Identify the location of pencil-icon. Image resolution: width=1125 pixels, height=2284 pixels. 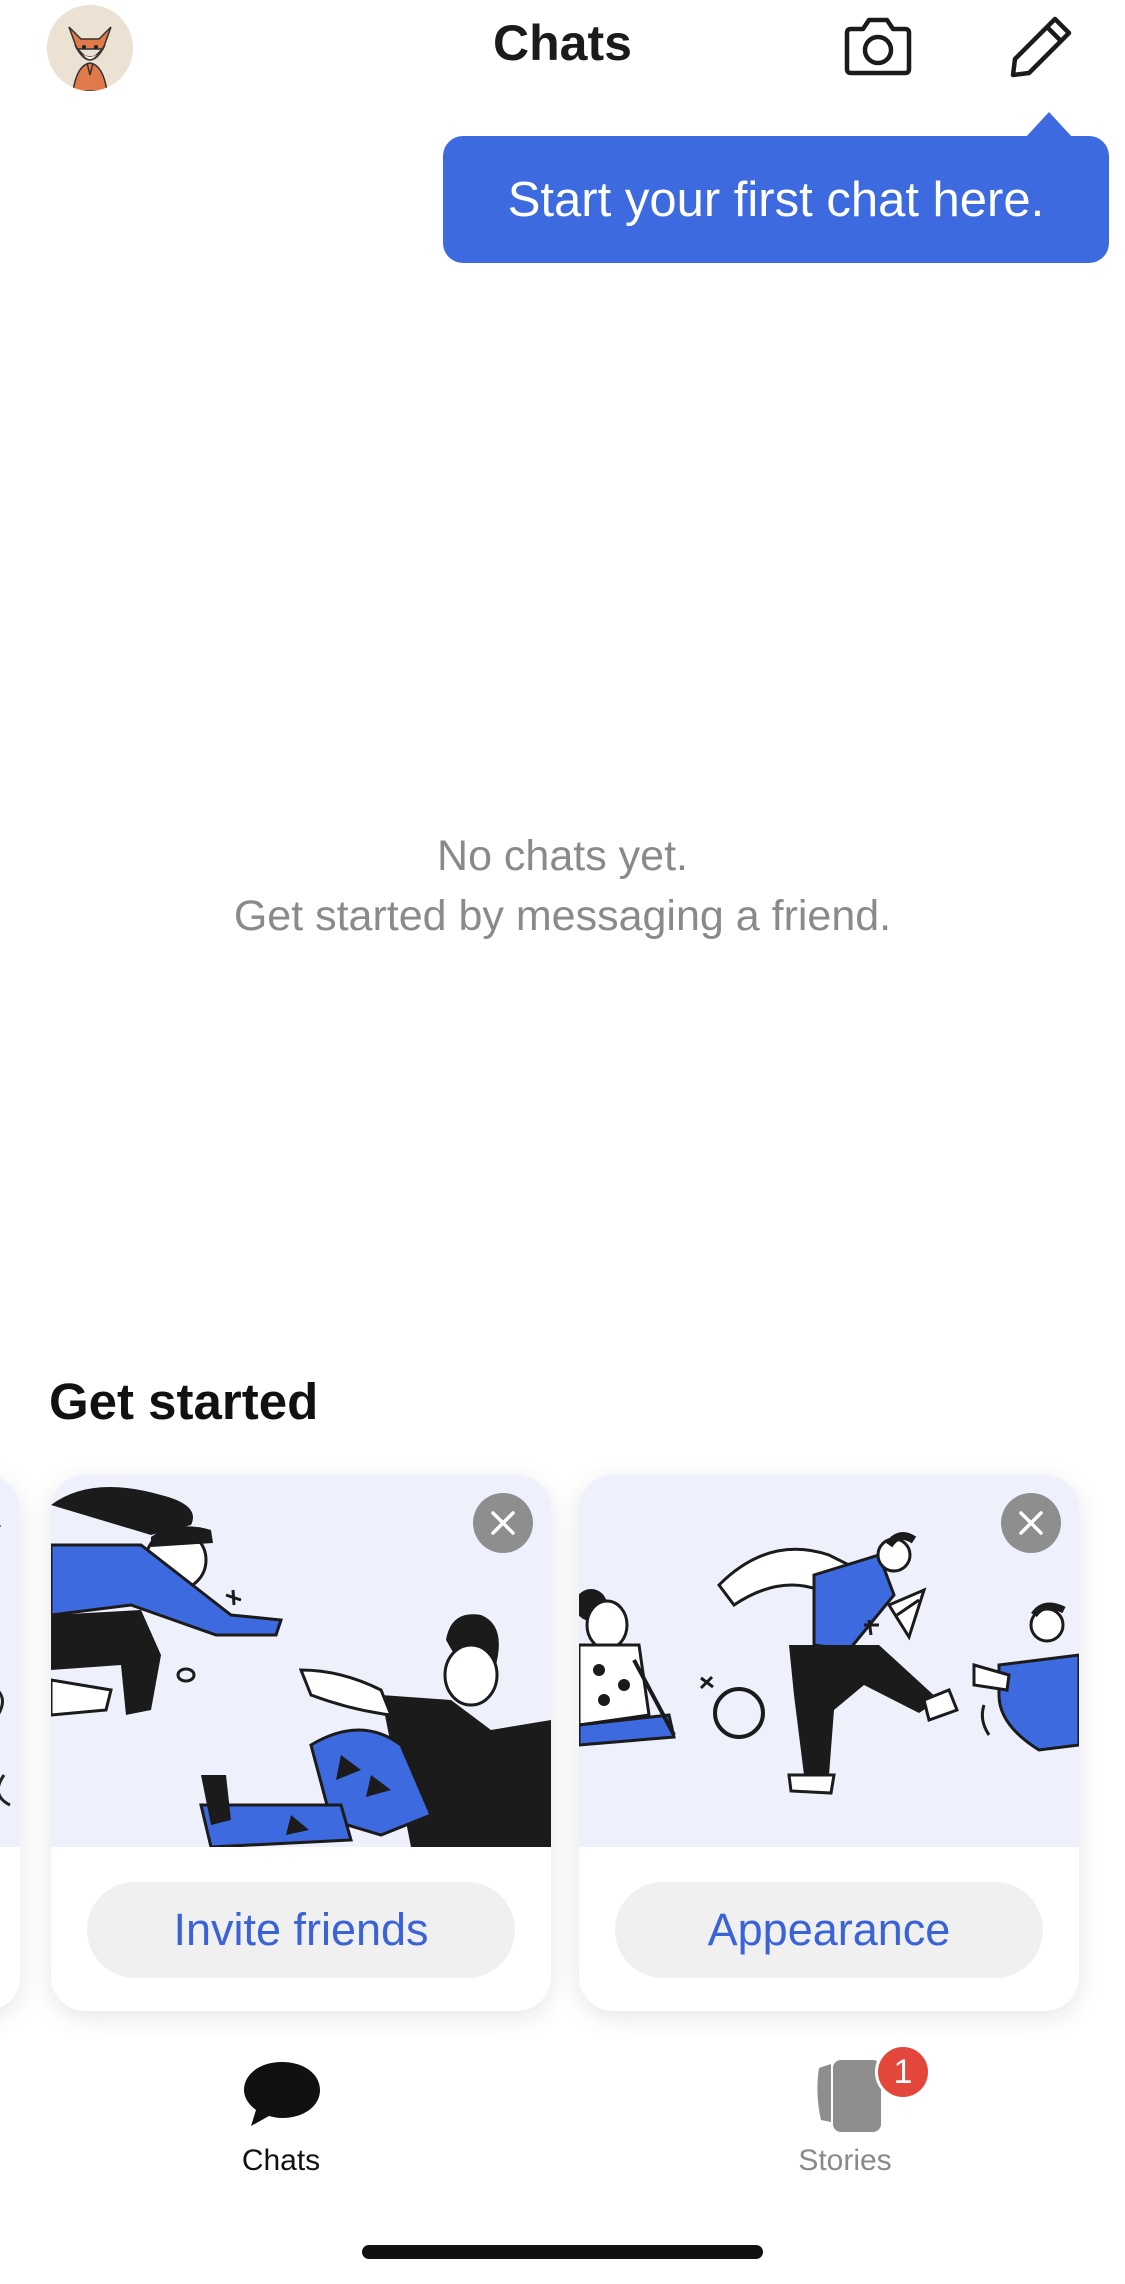
(1041, 47).